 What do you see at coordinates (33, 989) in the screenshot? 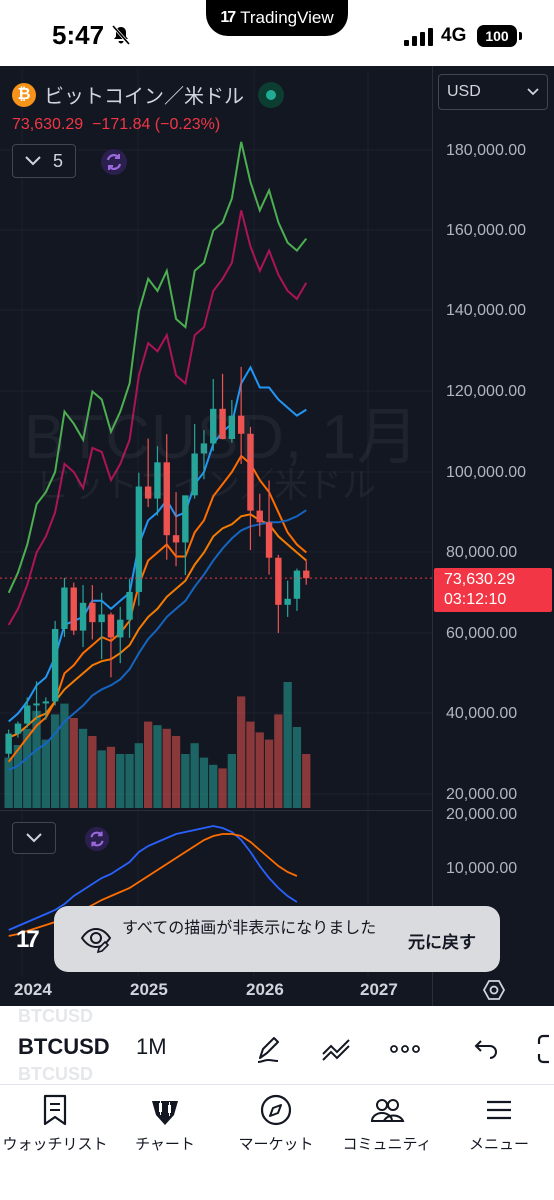
I see `time-axis-label: 2024` at bounding box center [33, 989].